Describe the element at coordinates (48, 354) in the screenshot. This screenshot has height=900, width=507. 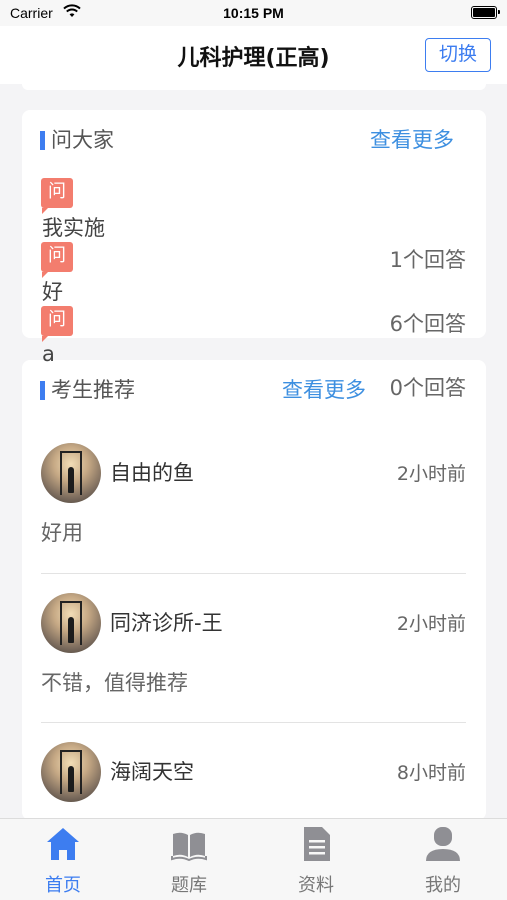
I see `question-text: a` at that location.